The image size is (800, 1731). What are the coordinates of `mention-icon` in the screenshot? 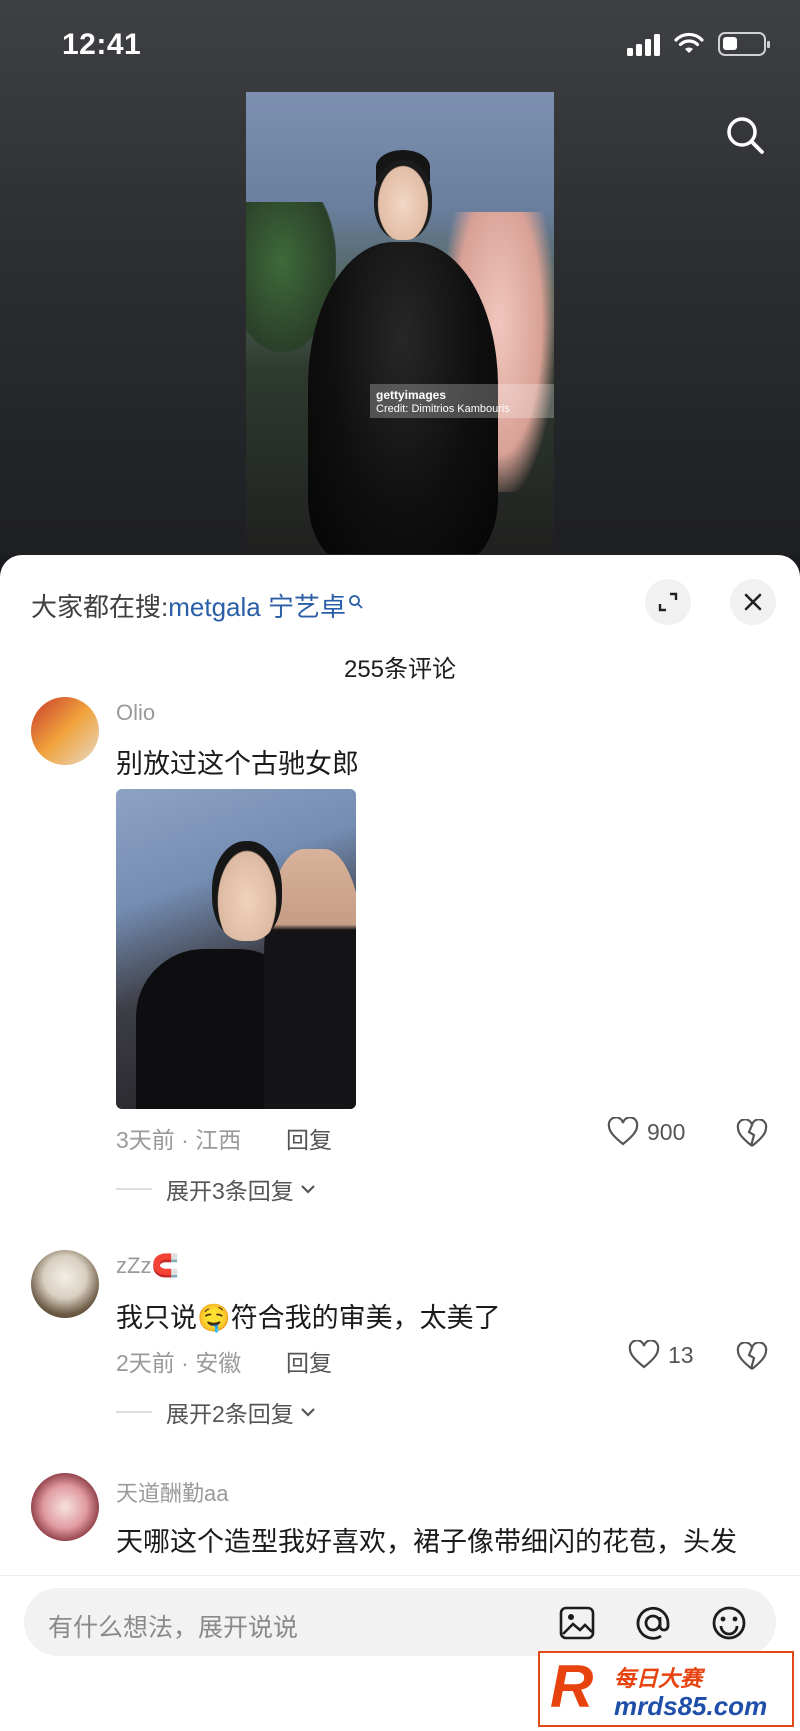 It's located at (653, 1623).